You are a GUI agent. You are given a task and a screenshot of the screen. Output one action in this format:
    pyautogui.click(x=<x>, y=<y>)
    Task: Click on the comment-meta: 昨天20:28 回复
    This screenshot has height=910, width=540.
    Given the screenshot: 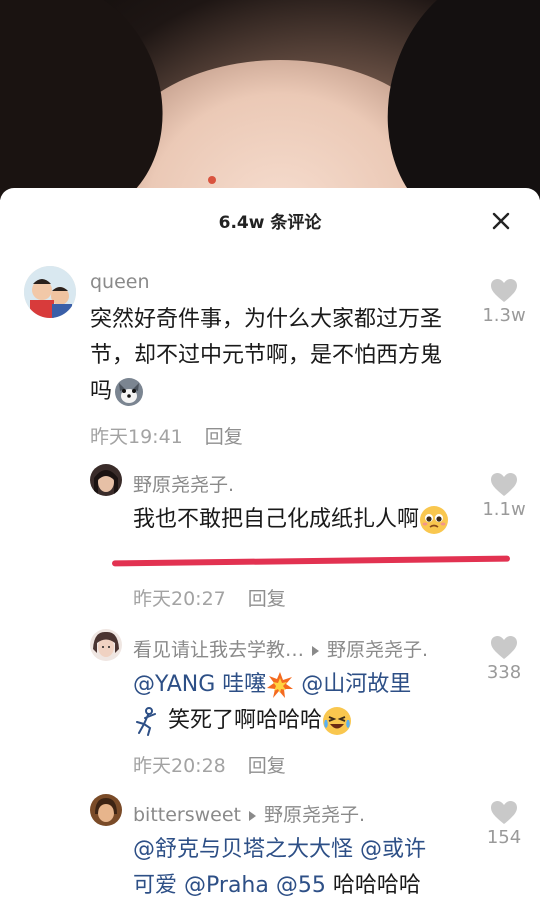 What is the action you would take?
    pyautogui.click(x=209, y=764)
    